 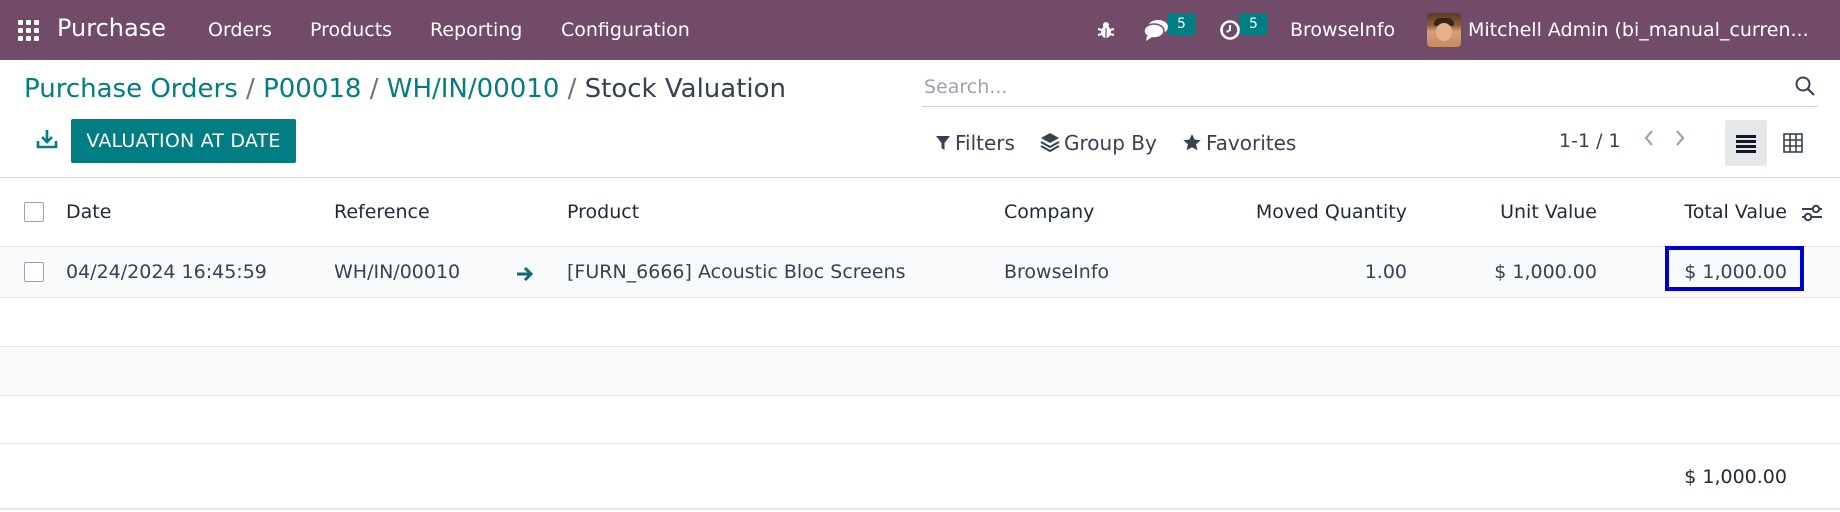 What do you see at coordinates (1157, 32) in the screenshot?
I see `chat-icon` at bounding box center [1157, 32].